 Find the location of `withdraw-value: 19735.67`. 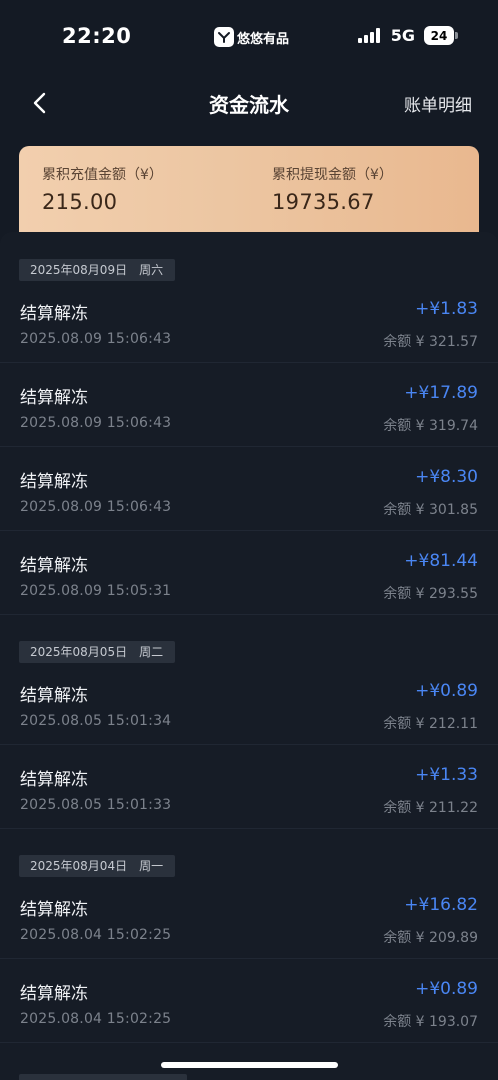

withdraw-value: 19735.67 is located at coordinates (323, 202).